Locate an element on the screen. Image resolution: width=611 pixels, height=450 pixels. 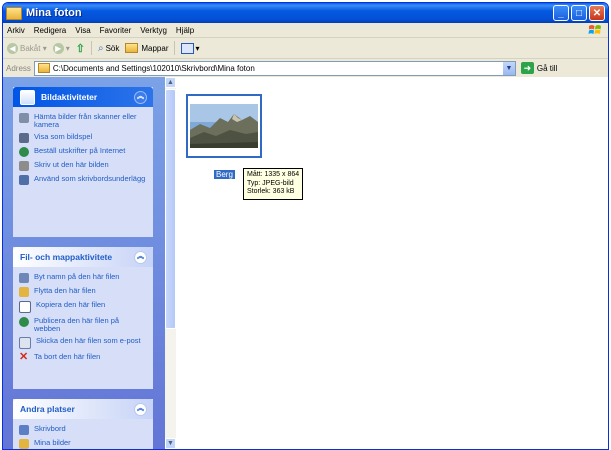
task-print-picture: Skriv ut den här bilden is located at coordinates (83, 166).